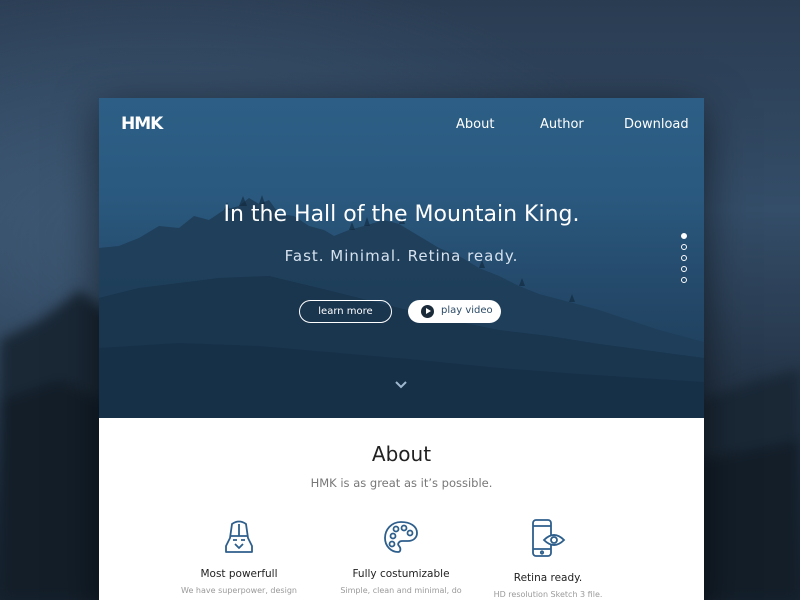 The height and width of the screenshot is (600, 800). I want to click on slide-pager, so click(685, 260).